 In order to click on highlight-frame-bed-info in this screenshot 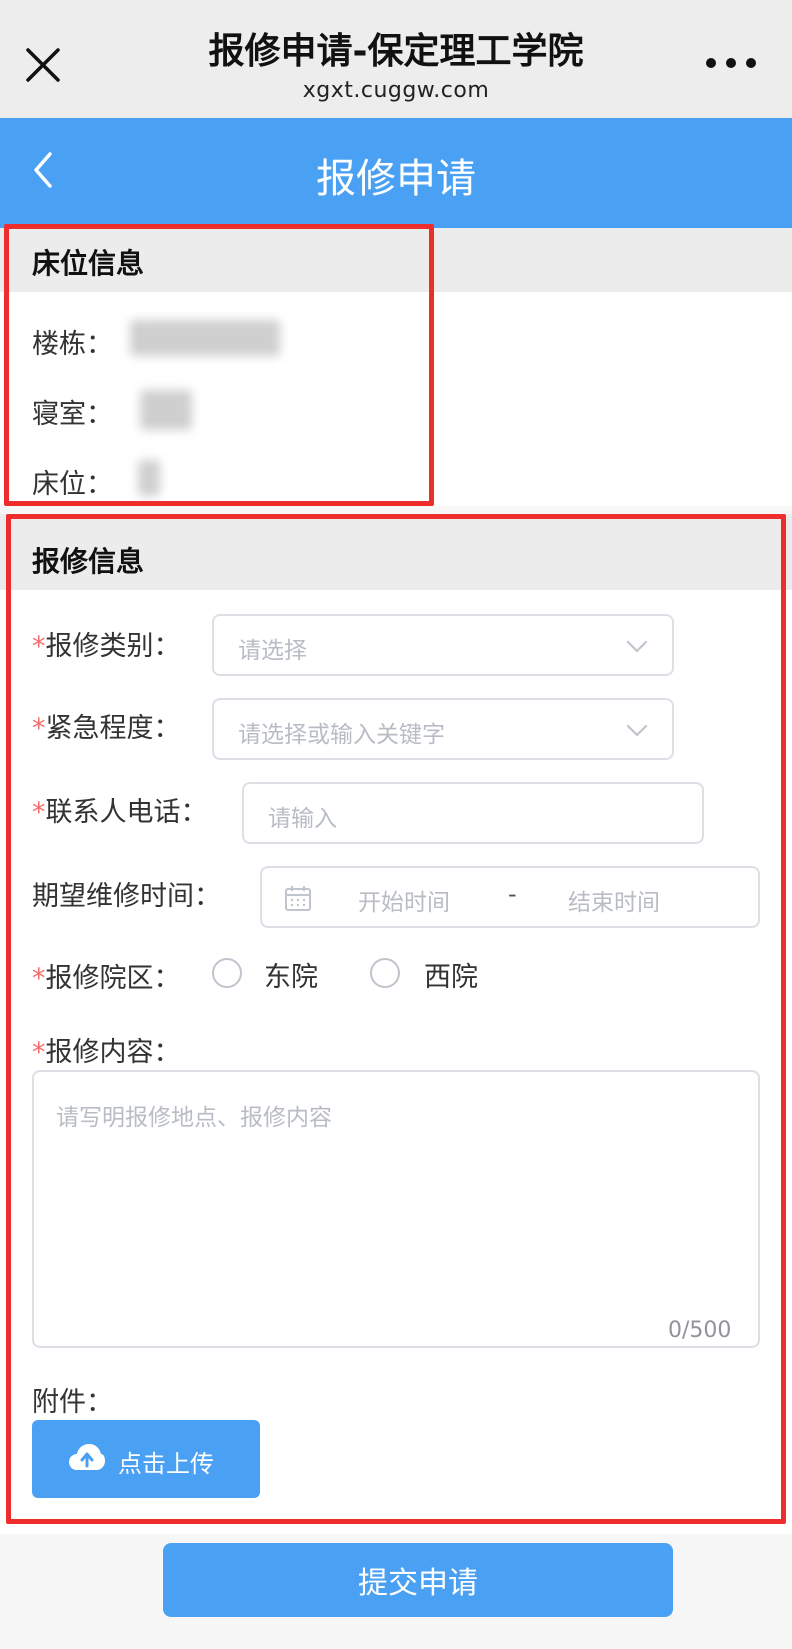, I will do `click(219, 365)`.